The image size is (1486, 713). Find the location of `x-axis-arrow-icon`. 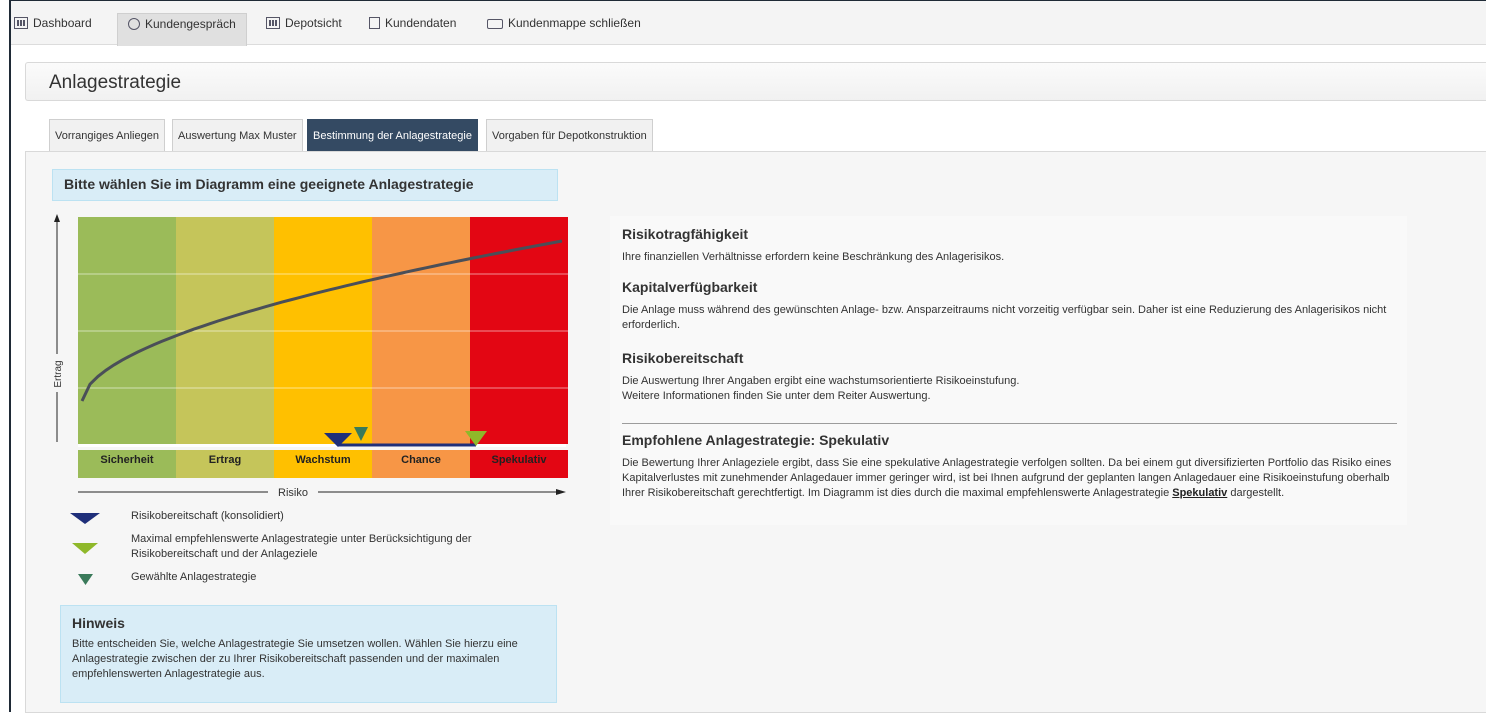

x-axis-arrow-icon is located at coordinates (561, 492).